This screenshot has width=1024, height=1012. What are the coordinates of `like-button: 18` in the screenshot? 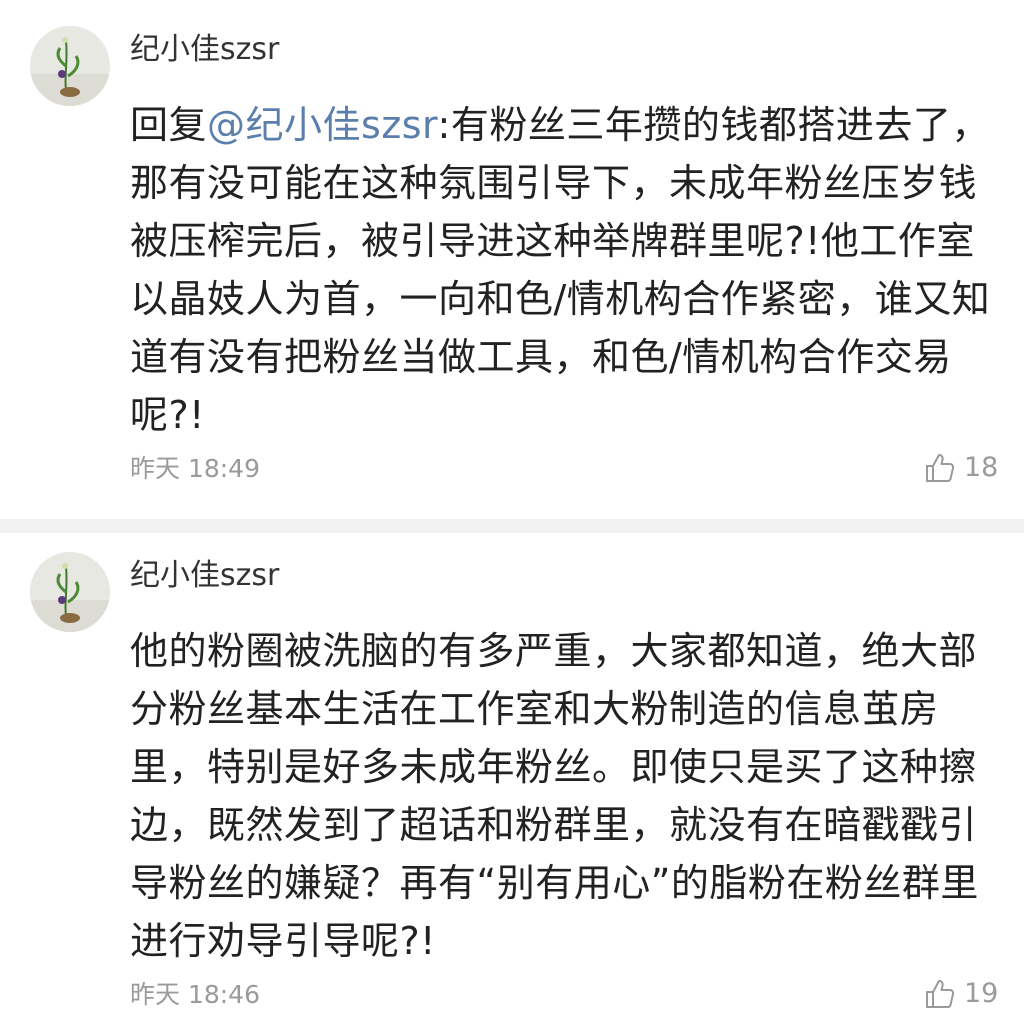 It's located at (961, 468).